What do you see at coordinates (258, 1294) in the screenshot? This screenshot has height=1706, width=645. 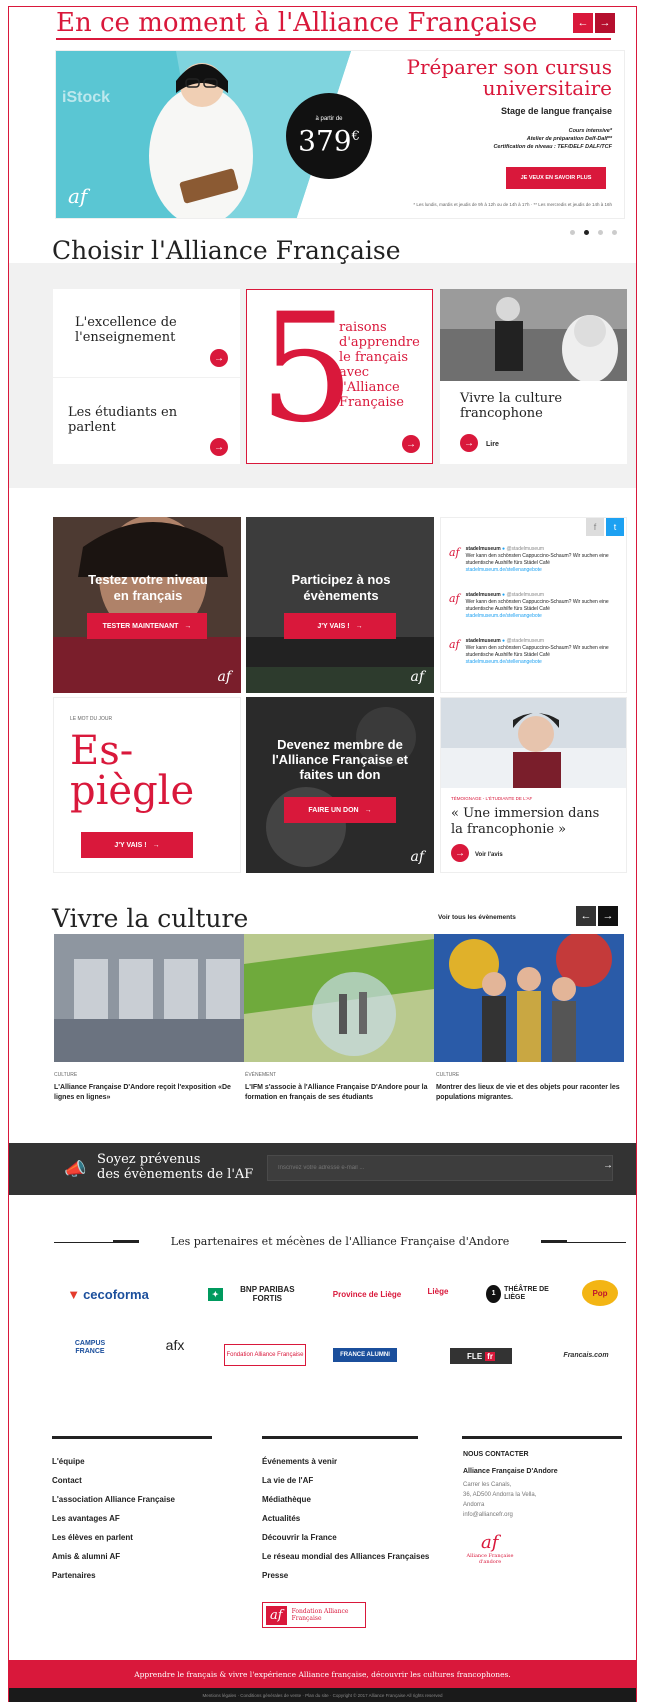 I see `partner-logo-bnp: ✦ BNP PARIBAS FORTIS` at bounding box center [258, 1294].